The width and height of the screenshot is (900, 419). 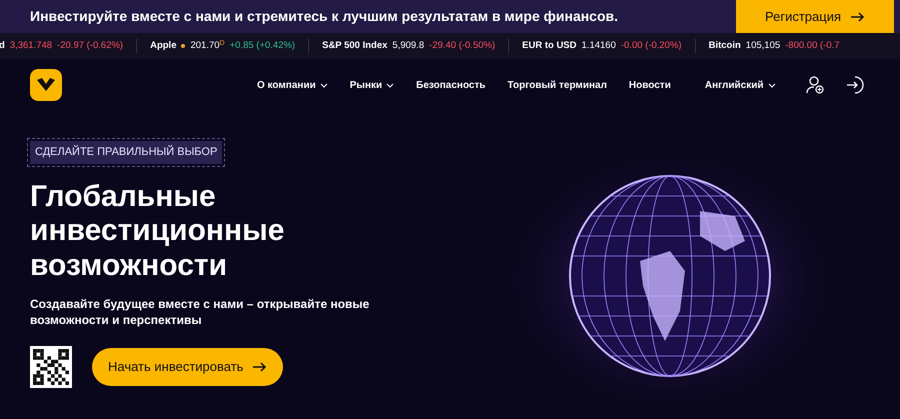 What do you see at coordinates (324, 16) in the screenshot?
I see `banner-text: Инвестируйте вместе с нами и стремитесь к лучшим результатам в мире финансов.` at bounding box center [324, 16].